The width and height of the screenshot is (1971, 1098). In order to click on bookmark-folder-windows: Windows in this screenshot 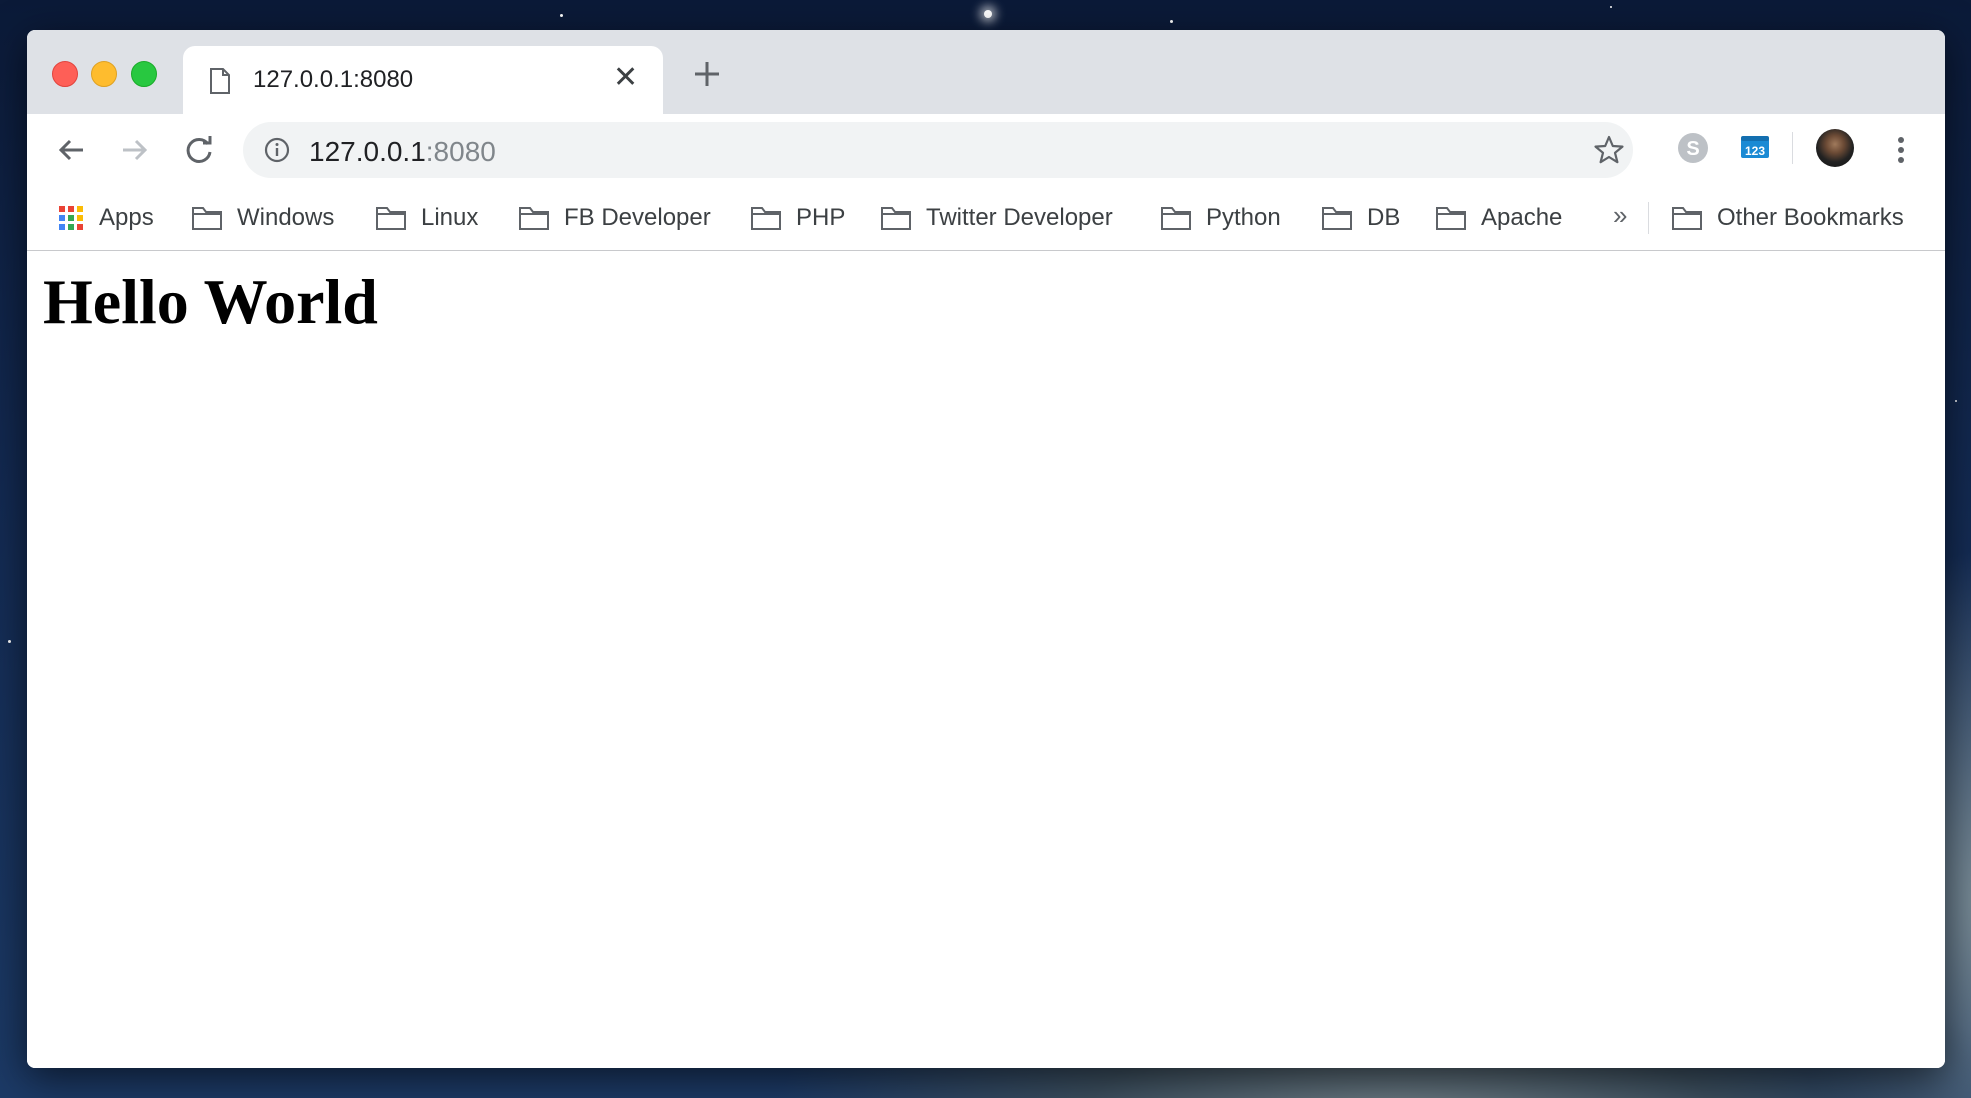, I will do `click(262, 218)`.